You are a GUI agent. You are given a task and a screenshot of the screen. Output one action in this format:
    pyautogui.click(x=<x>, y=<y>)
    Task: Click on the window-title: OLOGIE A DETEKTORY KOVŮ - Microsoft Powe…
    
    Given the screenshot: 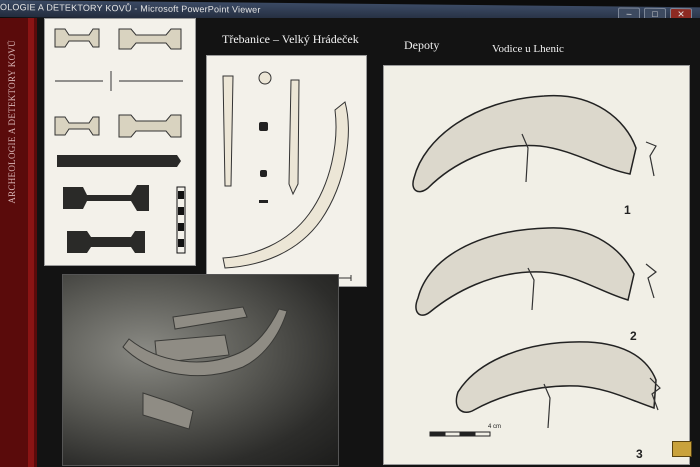 What is the action you would take?
    pyautogui.click(x=130, y=8)
    